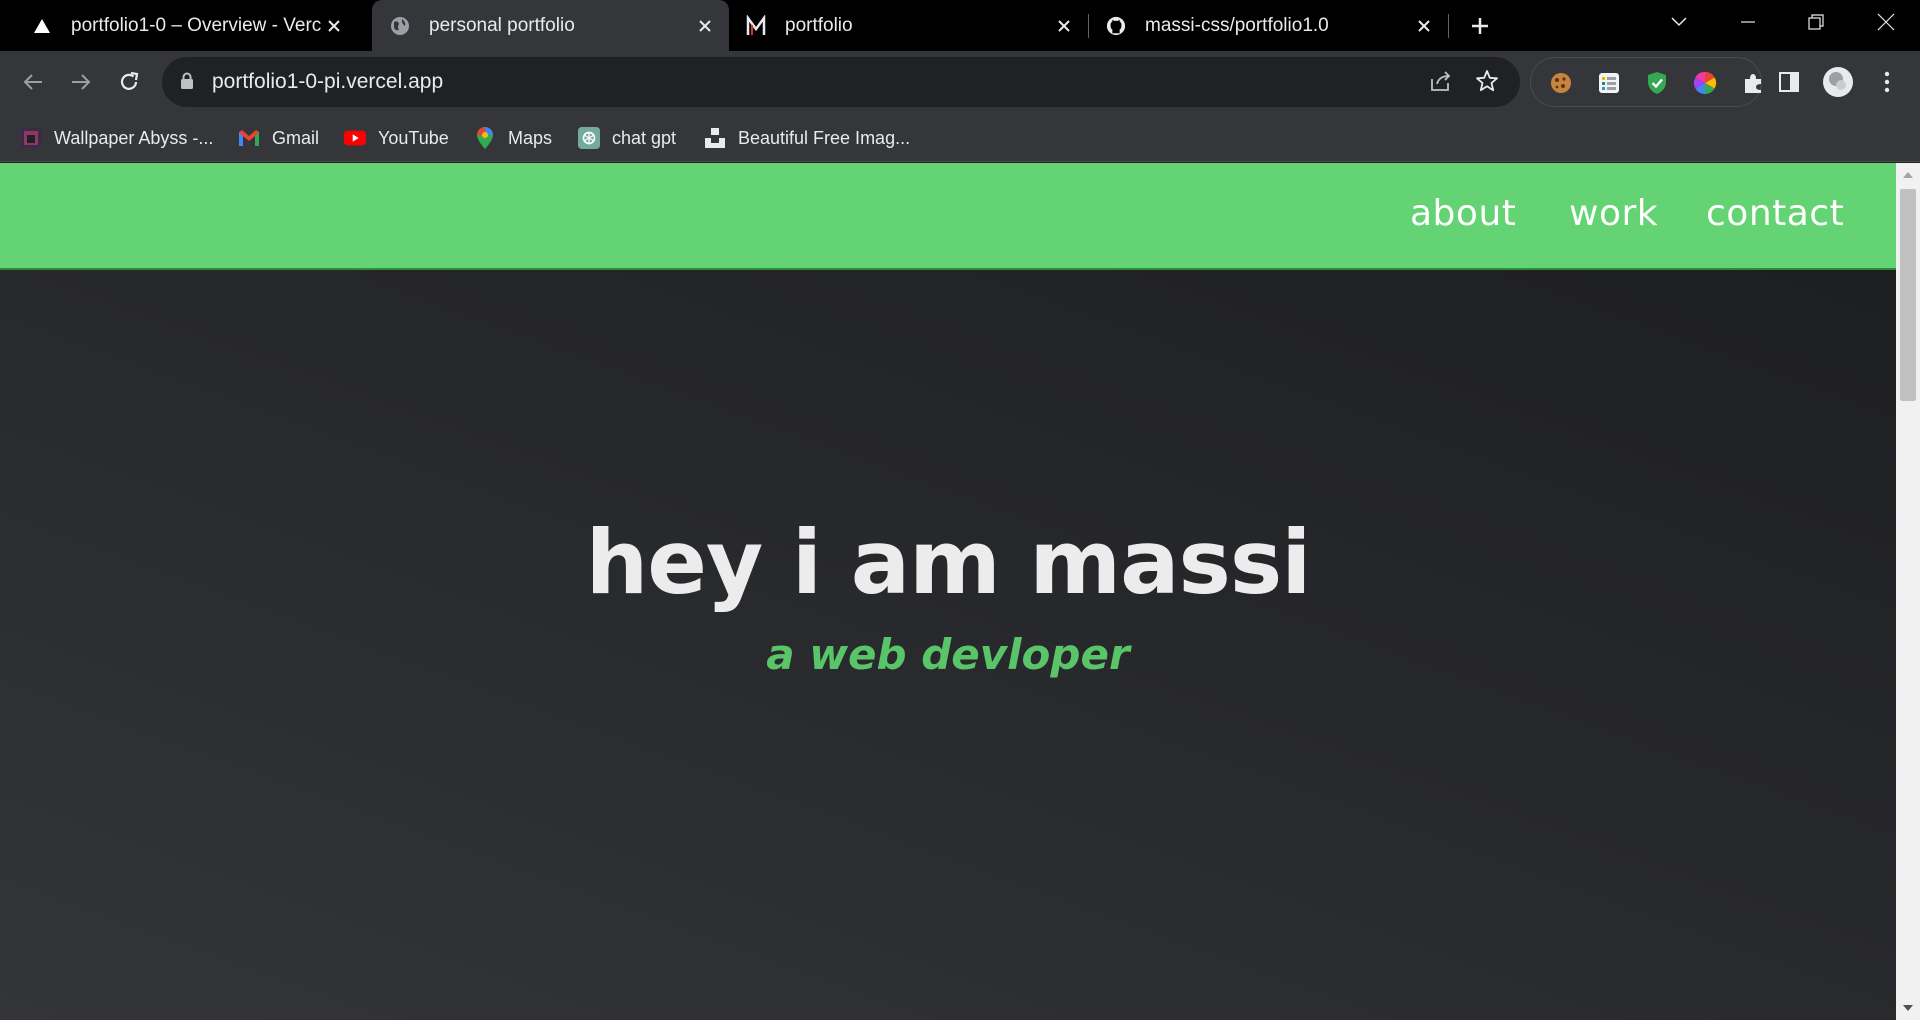  Describe the element at coordinates (1609, 83) in the screenshot. I see `notes-icon` at that location.